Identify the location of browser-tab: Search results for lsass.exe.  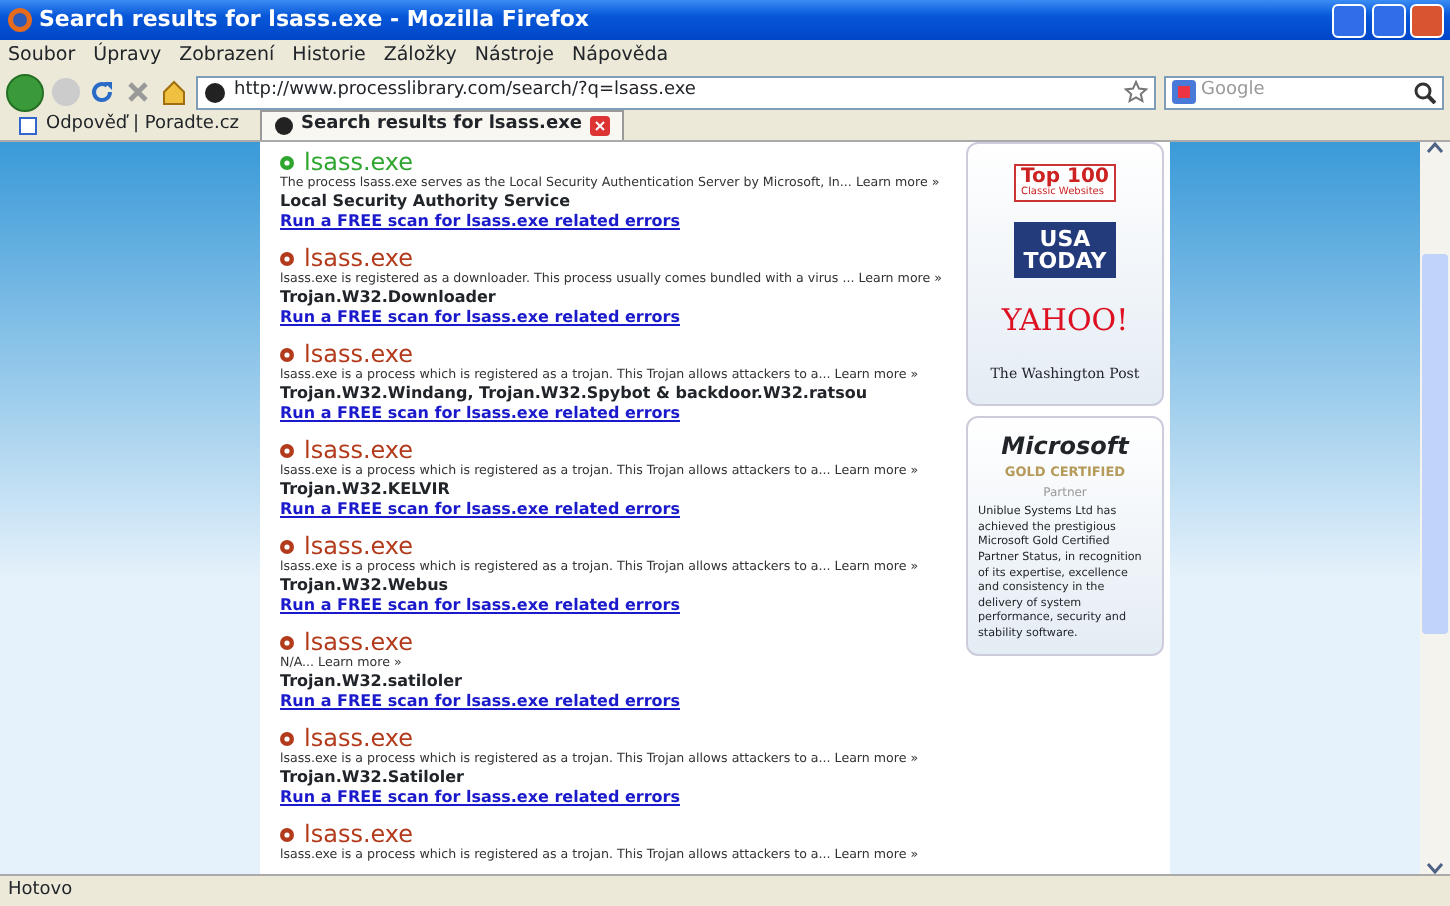
(441, 125).